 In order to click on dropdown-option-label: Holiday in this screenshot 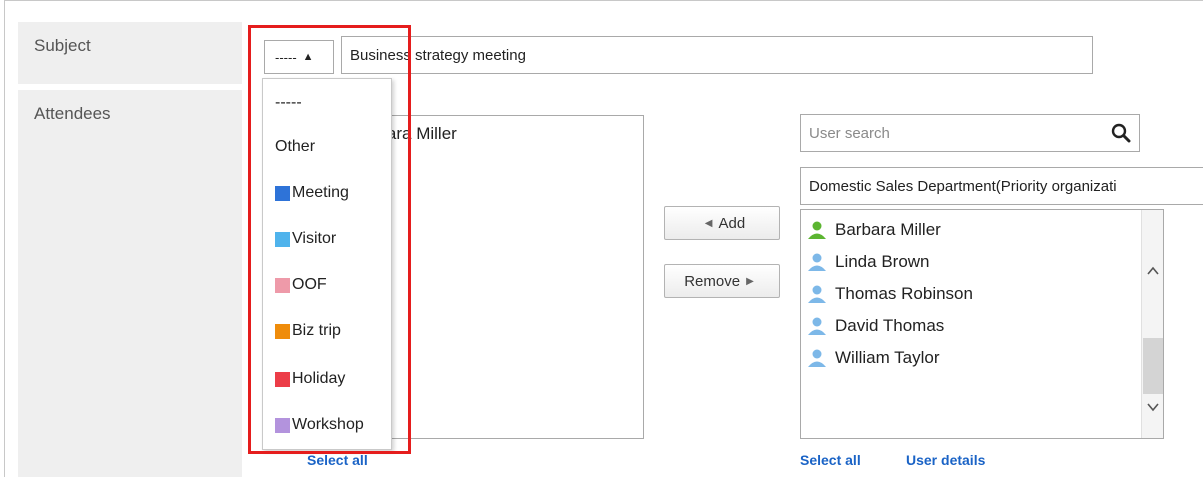, I will do `click(319, 378)`.